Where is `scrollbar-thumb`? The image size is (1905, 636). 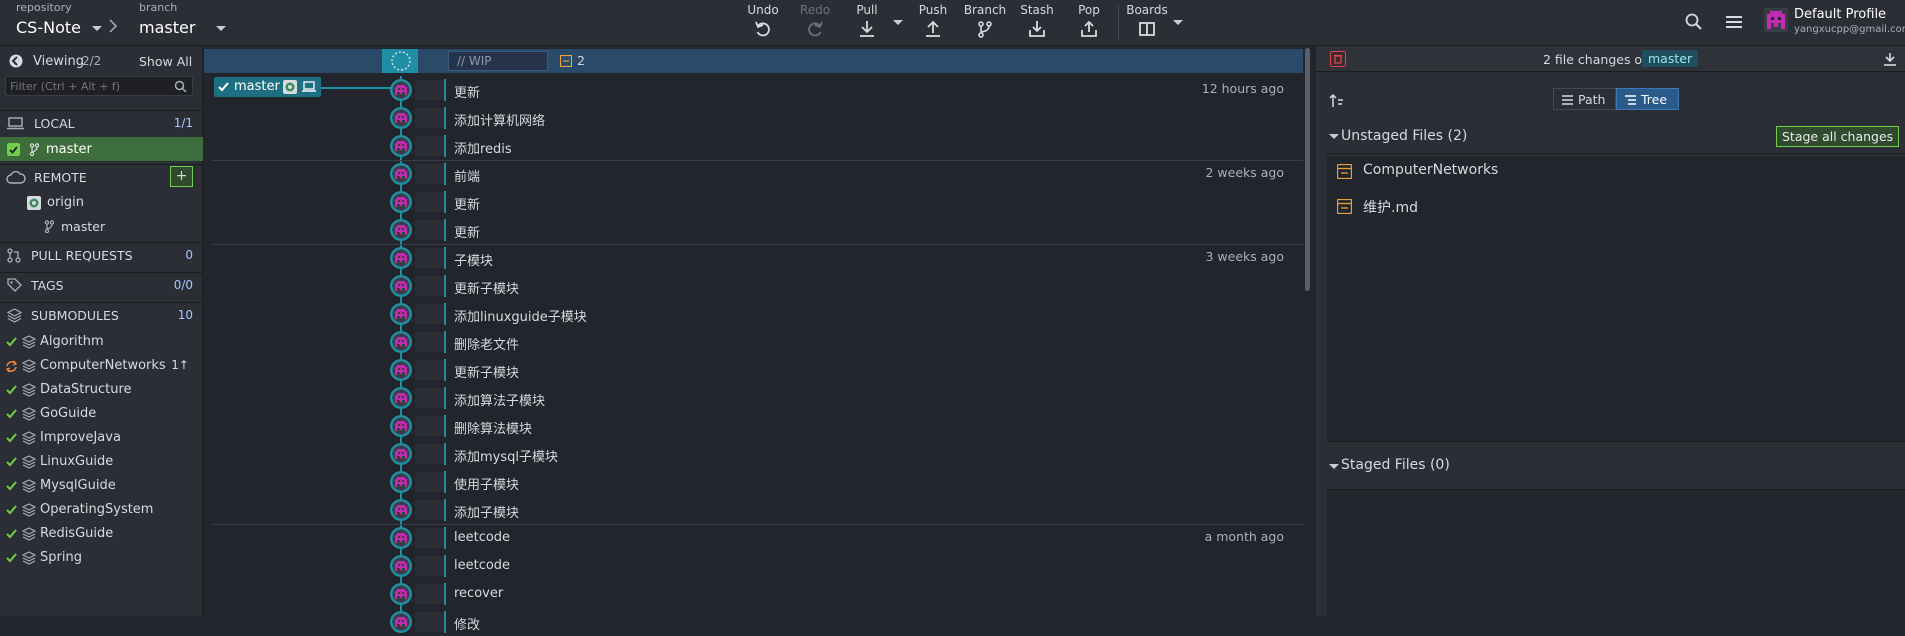
scrollbar-thumb is located at coordinates (1307, 169).